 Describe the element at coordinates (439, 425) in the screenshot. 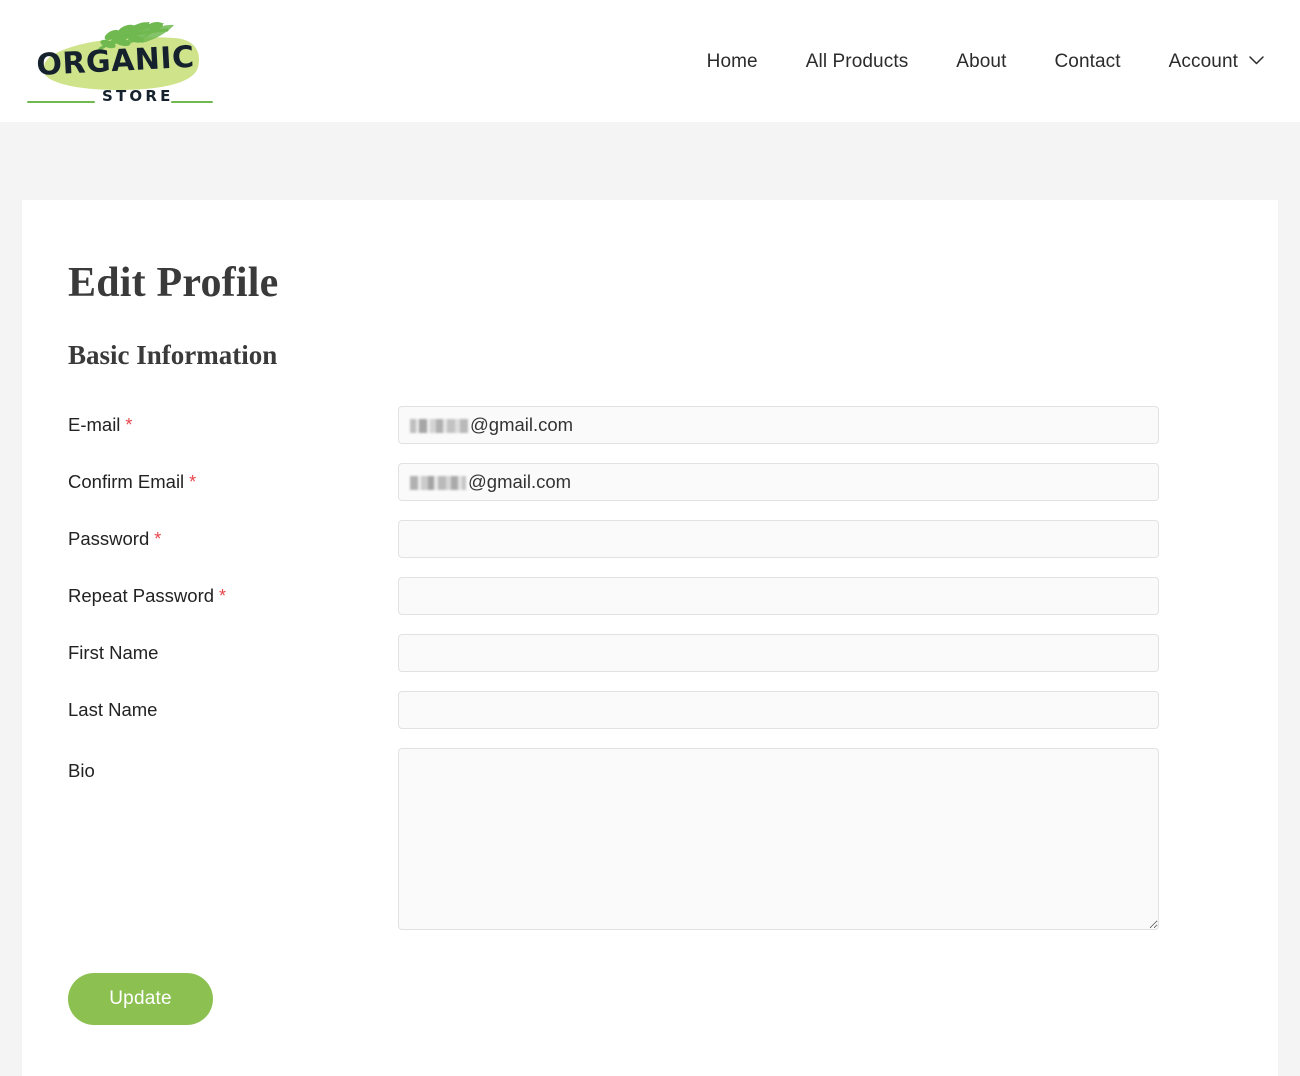

I see `redacted-email-username` at that location.